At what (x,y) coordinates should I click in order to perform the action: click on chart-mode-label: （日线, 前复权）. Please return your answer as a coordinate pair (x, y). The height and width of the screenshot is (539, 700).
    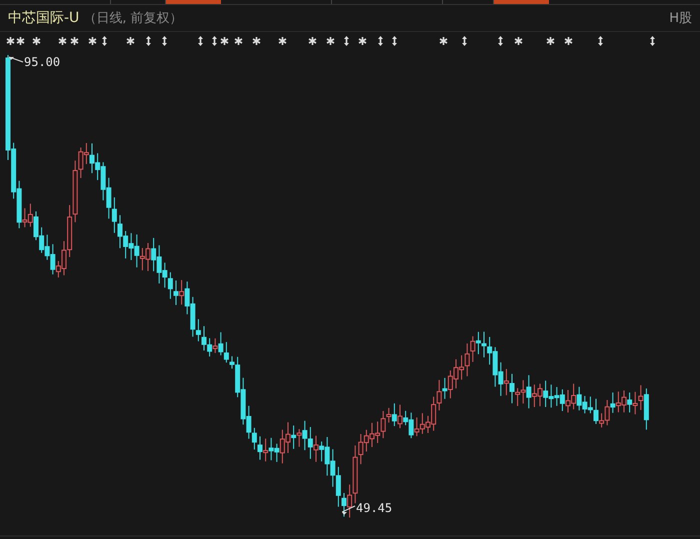
    Looking at the image, I should click on (133, 18).